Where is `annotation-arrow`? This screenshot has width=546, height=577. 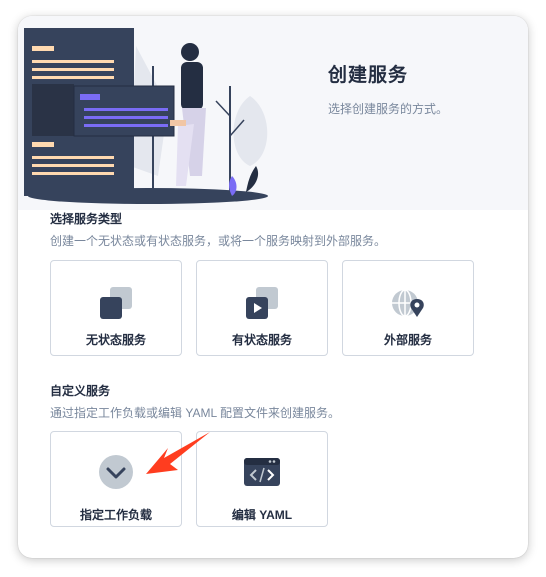 annotation-arrow is located at coordinates (178, 453).